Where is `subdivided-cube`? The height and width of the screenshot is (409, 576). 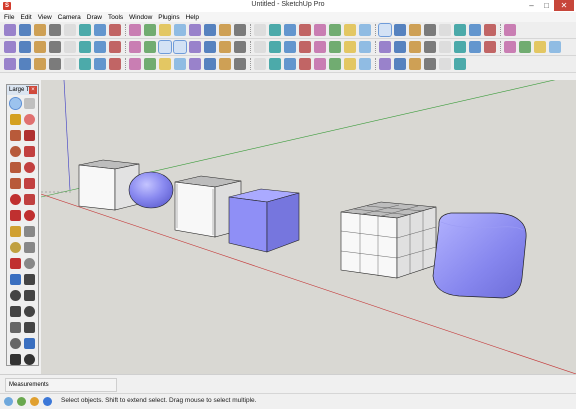 subdivided-cube is located at coordinates (388, 240).